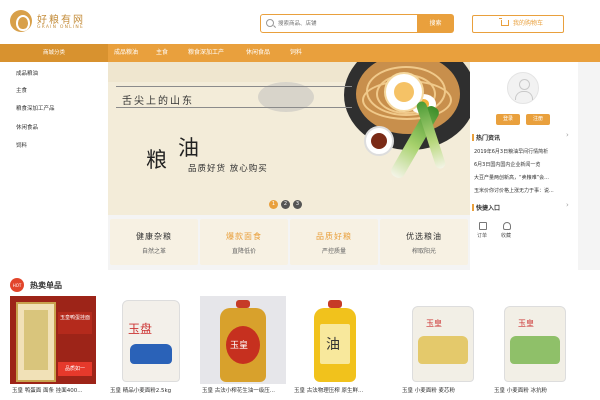  What do you see at coordinates (334, 242) in the screenshot?
I see `feature-tile: 品质好粮 严控质量` at bounding box center [334, 242].